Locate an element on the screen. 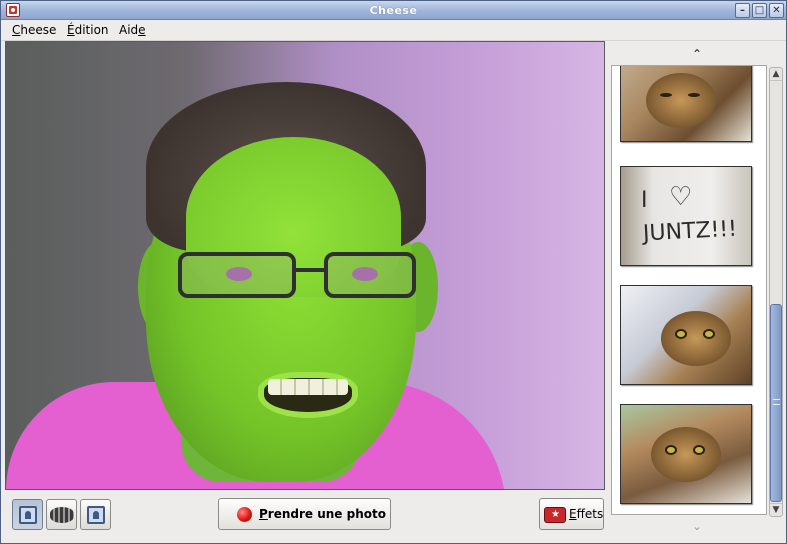 This screenshot has width=787, height=544. window-title: Cheese is located at coordinates (393, 10).